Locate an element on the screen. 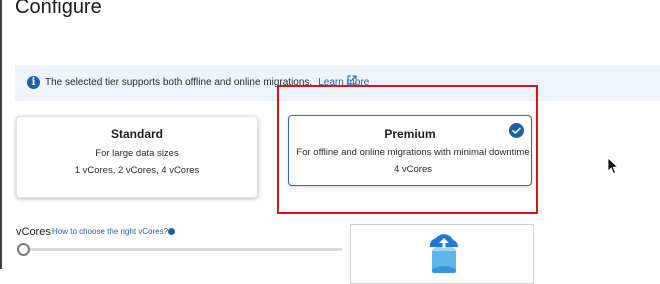 The width and height of the screenshot is (660, 284). vcores-slider-thumb is located at coordinates (23, 249).